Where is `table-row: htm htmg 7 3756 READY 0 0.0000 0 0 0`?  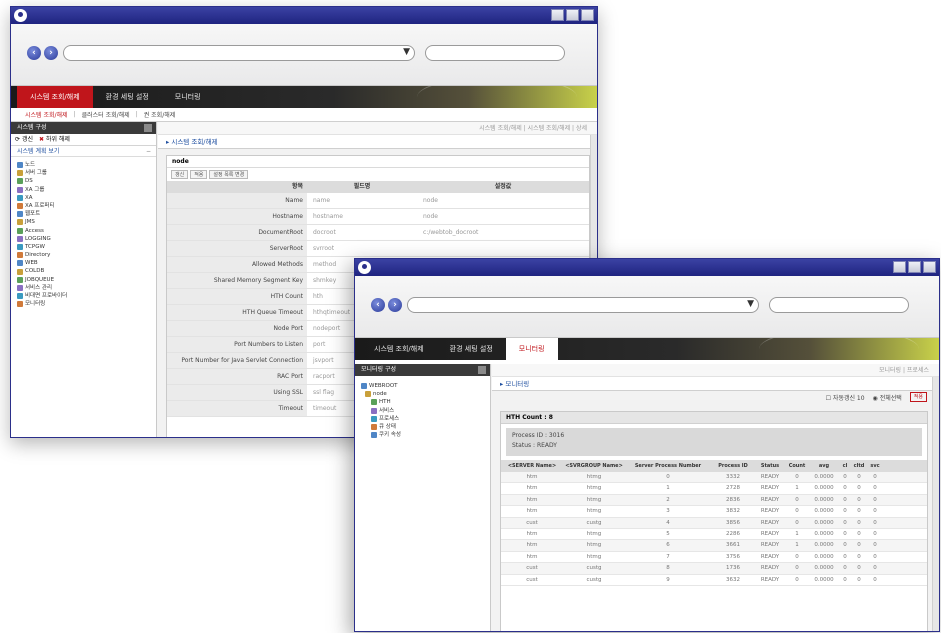 table-row: htm htmg 7 3756 READY 0 0.0000 0 0 0 is located at coordinates (714, 557).